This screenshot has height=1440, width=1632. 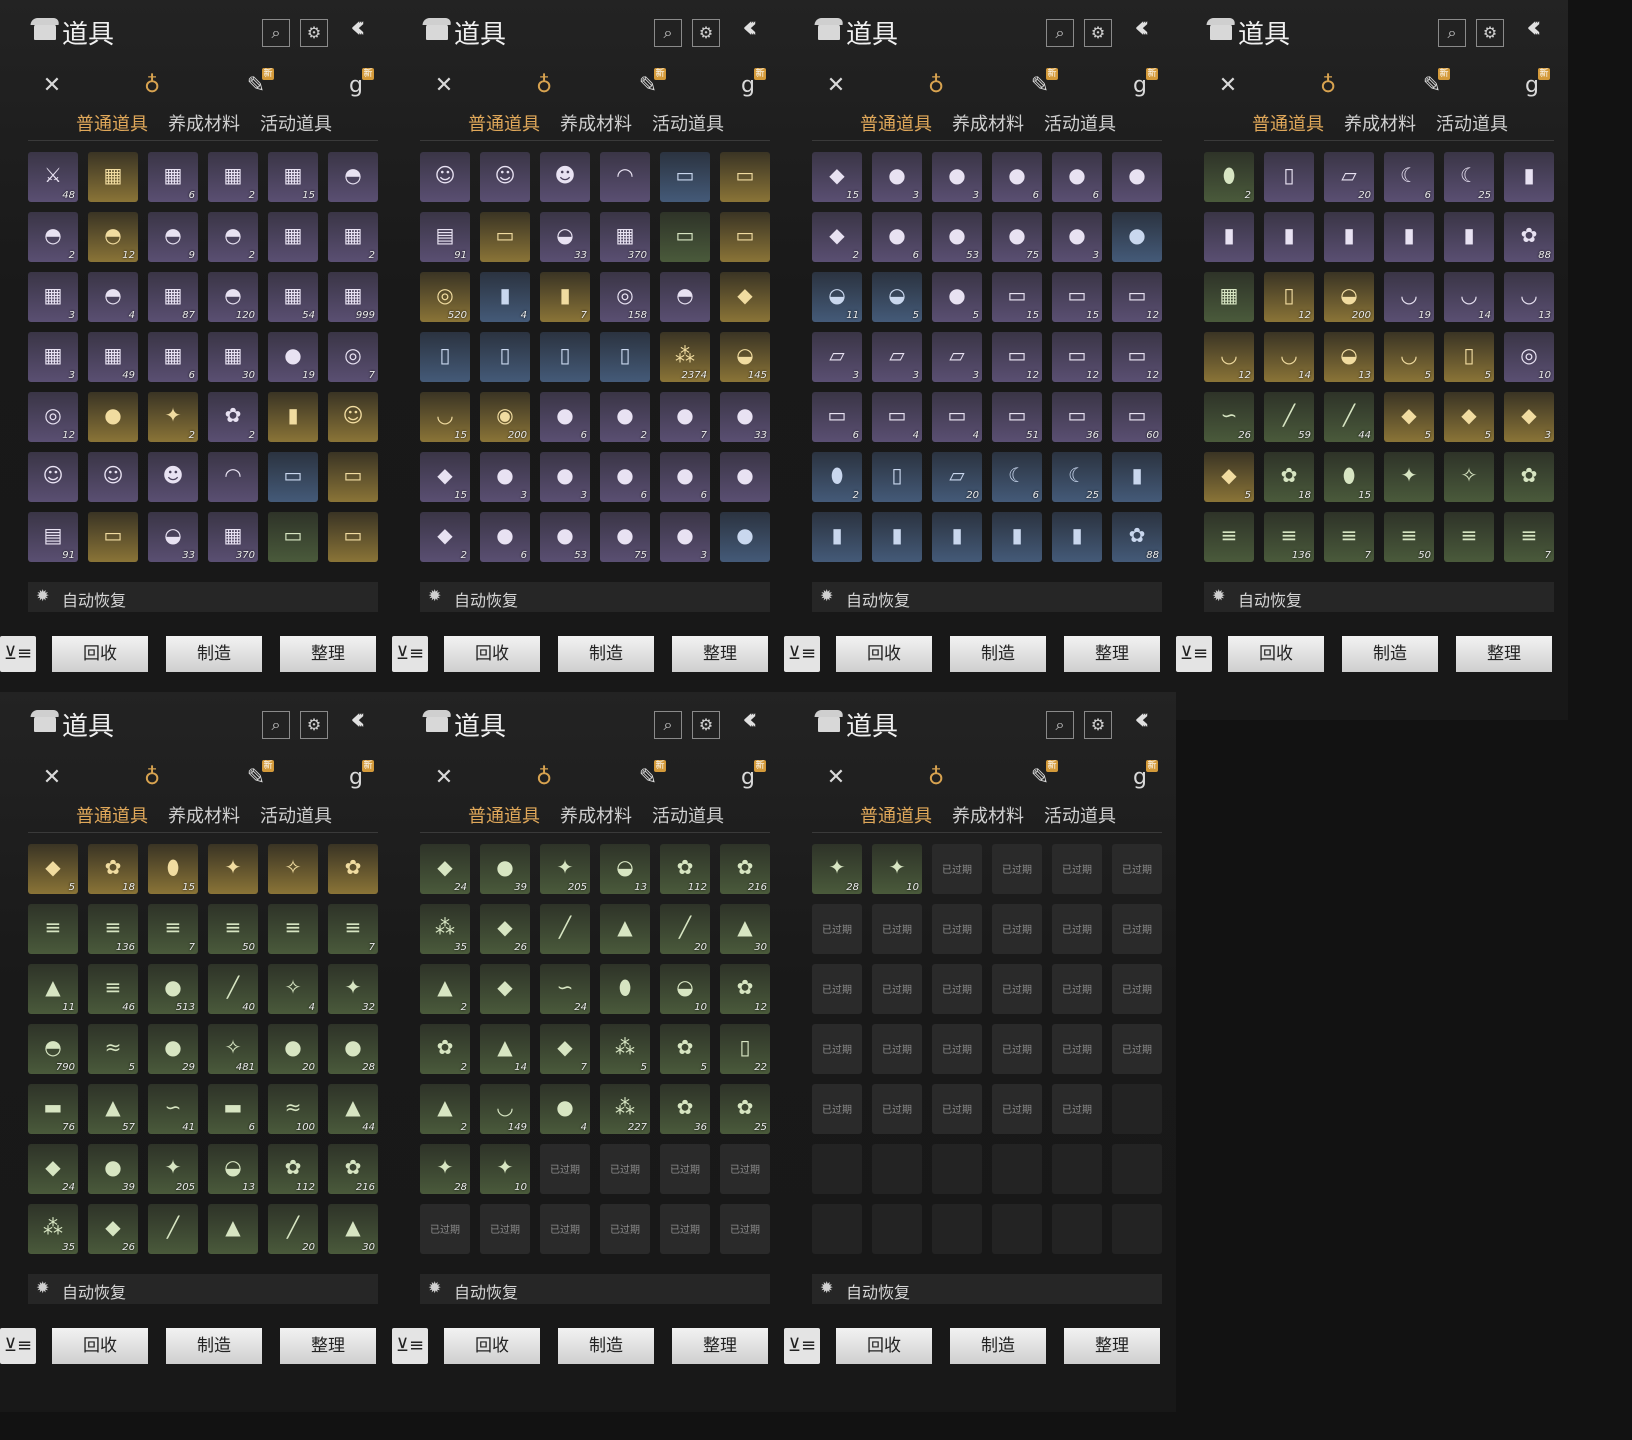 What do you see at coordinates (113, 357) in the screenshot?
I see `item-slot: ▦ 49` at bounding box center [113, 357].